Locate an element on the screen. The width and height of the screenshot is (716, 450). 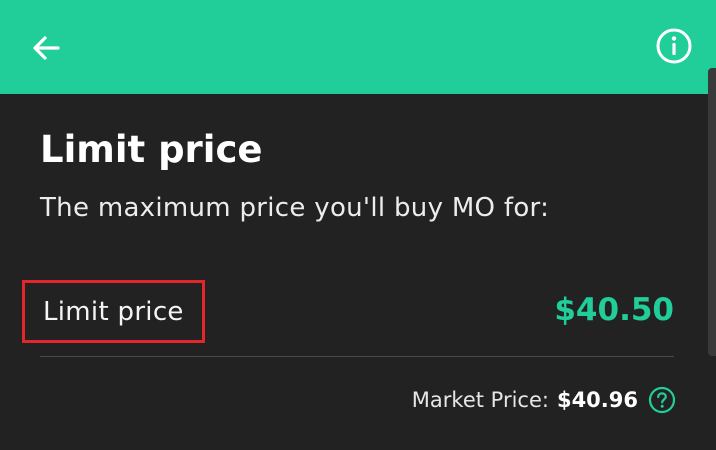
info-circle-icon is located at coordinates (674, 46).